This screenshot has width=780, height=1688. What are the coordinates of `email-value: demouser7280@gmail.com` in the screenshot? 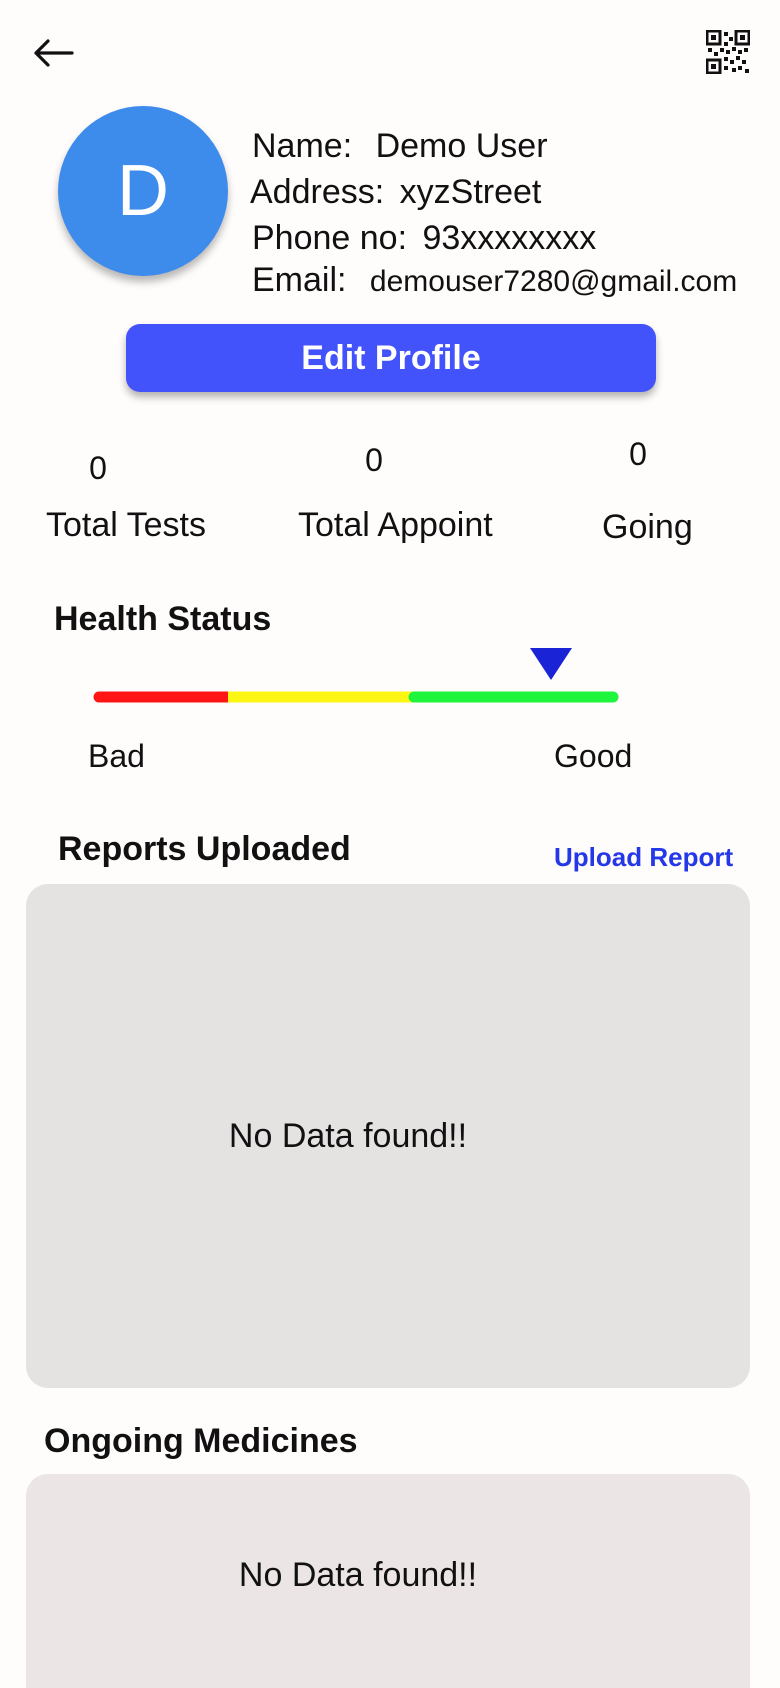 It's located at (553, 281).